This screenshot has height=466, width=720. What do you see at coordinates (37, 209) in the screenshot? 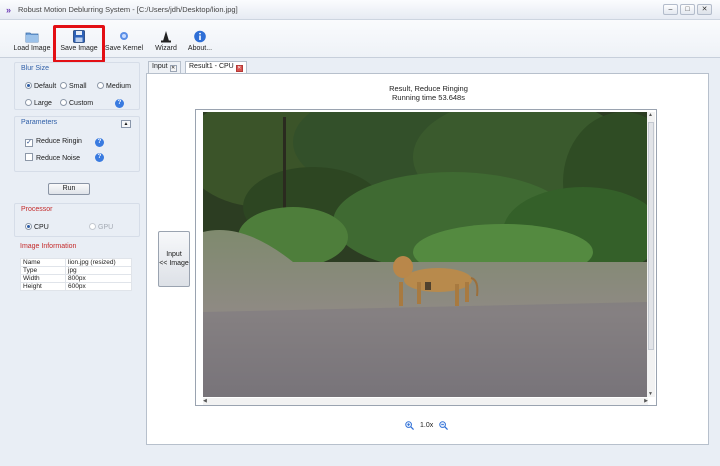
I see `processor-title: Processor` at bounding box center [37, 209].